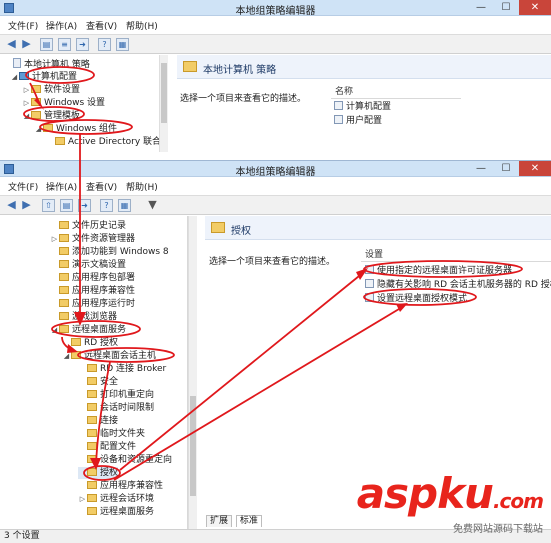 The image size is (551, 543). I want to click on tree-label: 应用程序兼容性, so click(132, 486).